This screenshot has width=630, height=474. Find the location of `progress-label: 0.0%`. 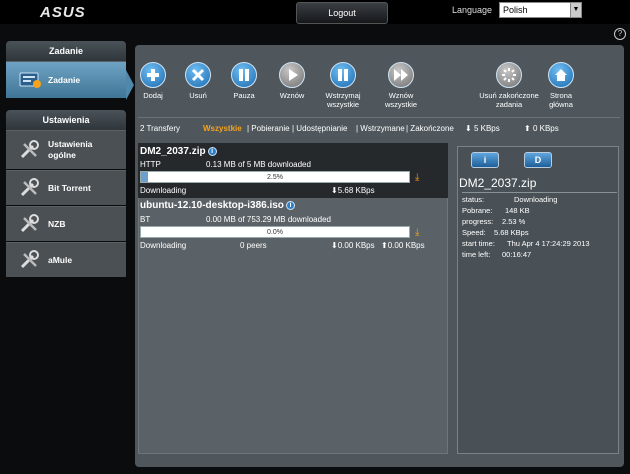

progress-label: 0.0% is located at coordinates (275, 232).